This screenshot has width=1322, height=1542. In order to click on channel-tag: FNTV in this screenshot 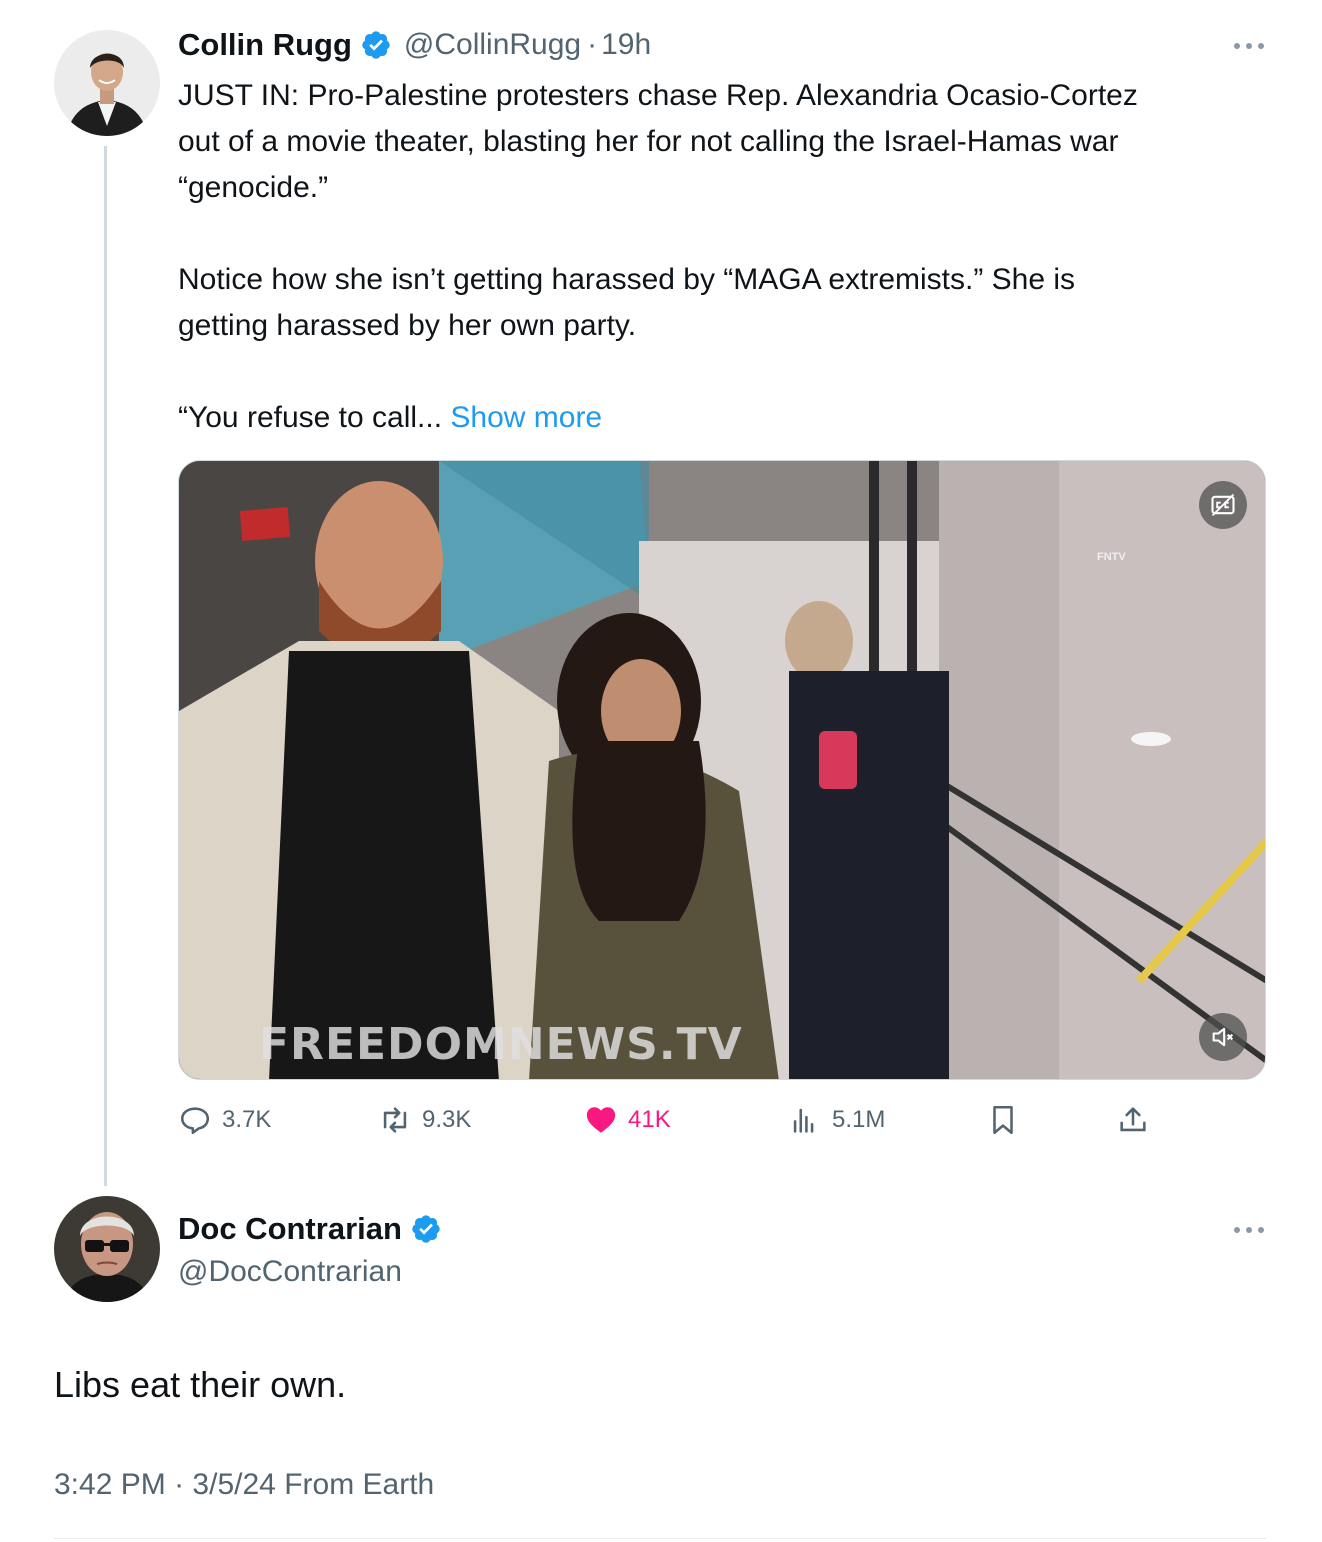, I will do `click(1111, 557)`.